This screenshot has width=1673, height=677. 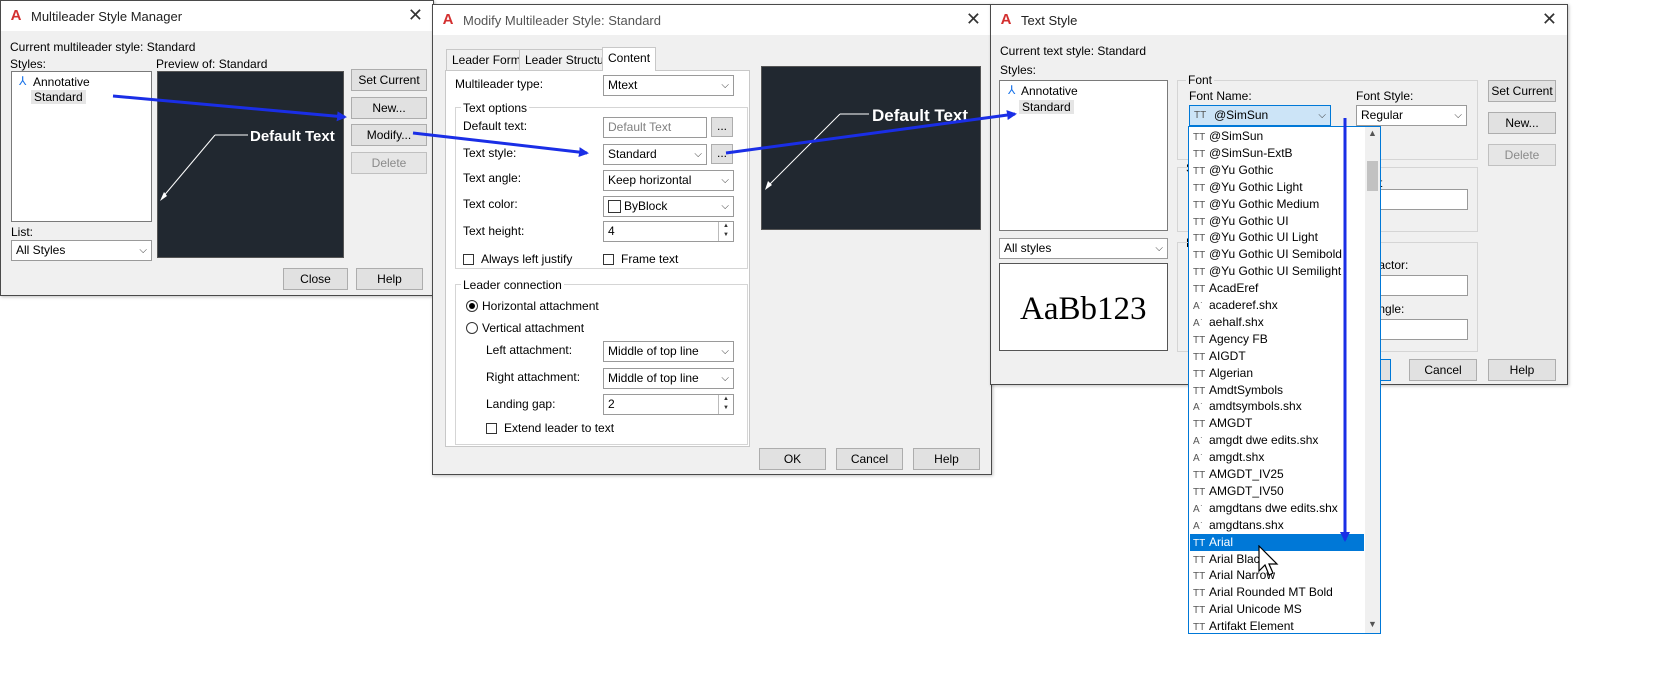 I want to click on multileader-type-value: Mtext, so click(x=623, y=85).